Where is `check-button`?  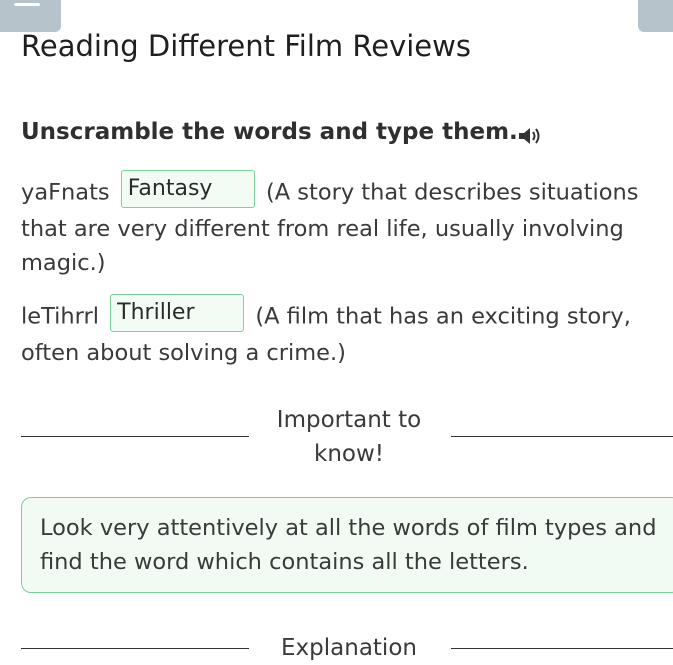 check-button is located at coordinates (655, 16).